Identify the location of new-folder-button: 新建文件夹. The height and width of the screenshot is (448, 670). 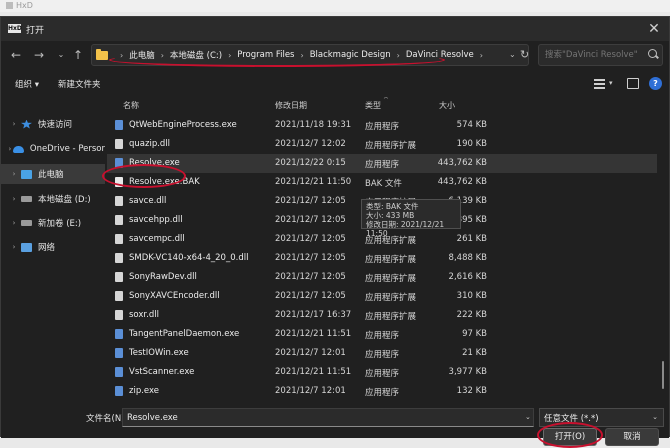
(79, 84).